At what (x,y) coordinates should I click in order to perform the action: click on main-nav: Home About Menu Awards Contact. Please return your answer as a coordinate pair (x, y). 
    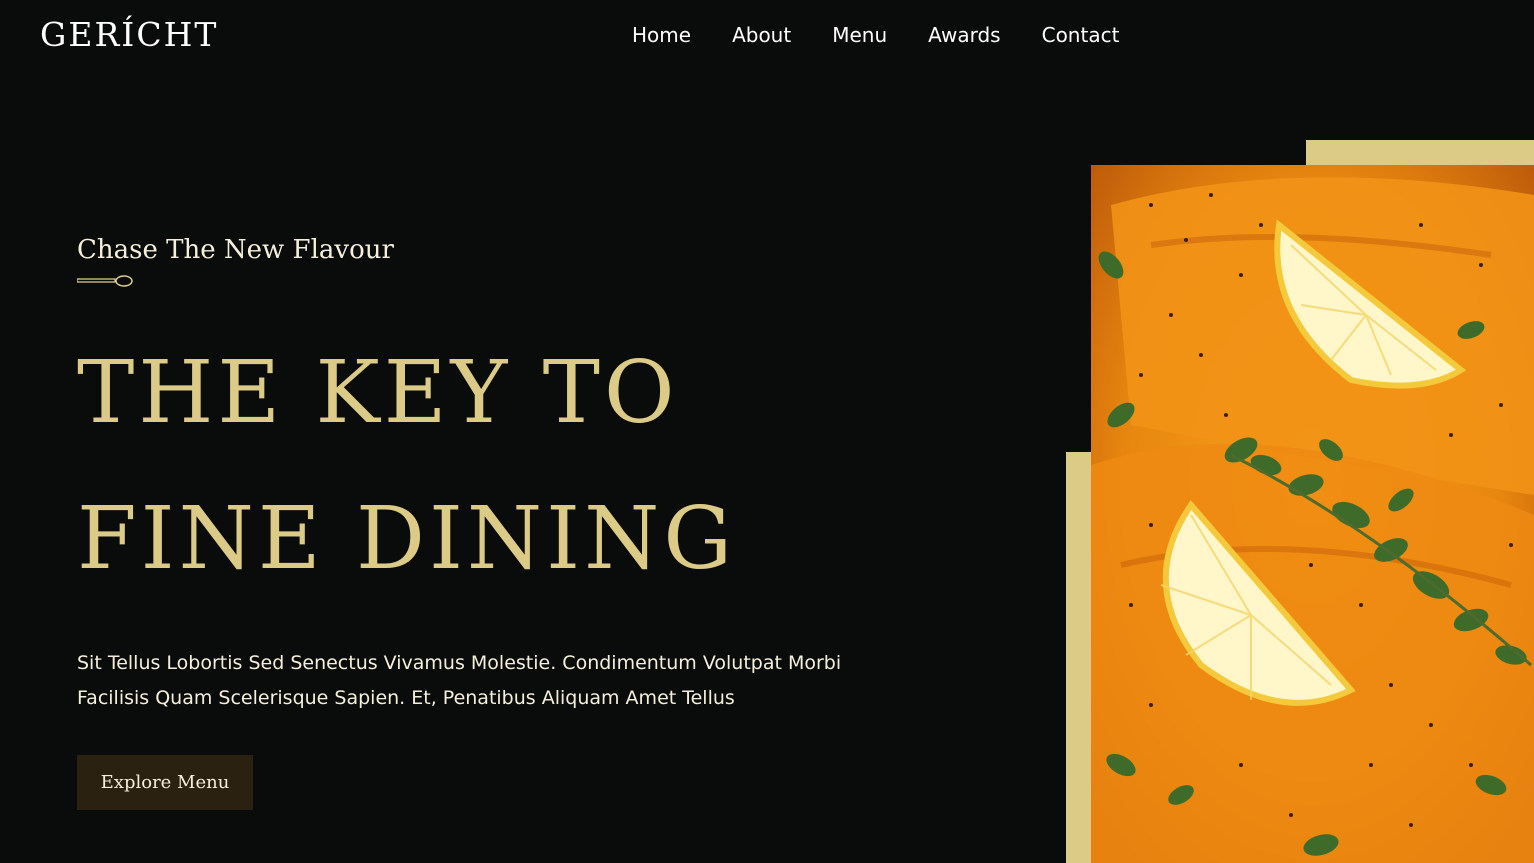
    Looking at the image, I should click on (875, 35).